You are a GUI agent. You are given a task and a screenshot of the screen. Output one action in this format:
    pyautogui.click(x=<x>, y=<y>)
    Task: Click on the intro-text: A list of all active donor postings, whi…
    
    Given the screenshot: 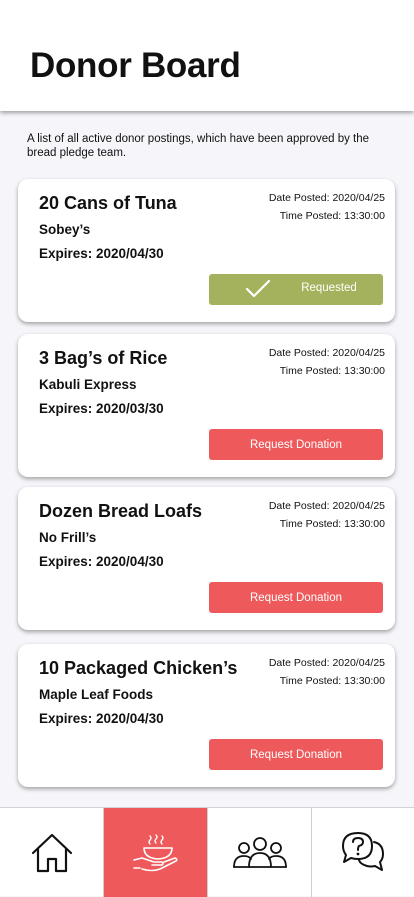 What is the action you would take?
    pyautogui.click(x=198, y=146)
    